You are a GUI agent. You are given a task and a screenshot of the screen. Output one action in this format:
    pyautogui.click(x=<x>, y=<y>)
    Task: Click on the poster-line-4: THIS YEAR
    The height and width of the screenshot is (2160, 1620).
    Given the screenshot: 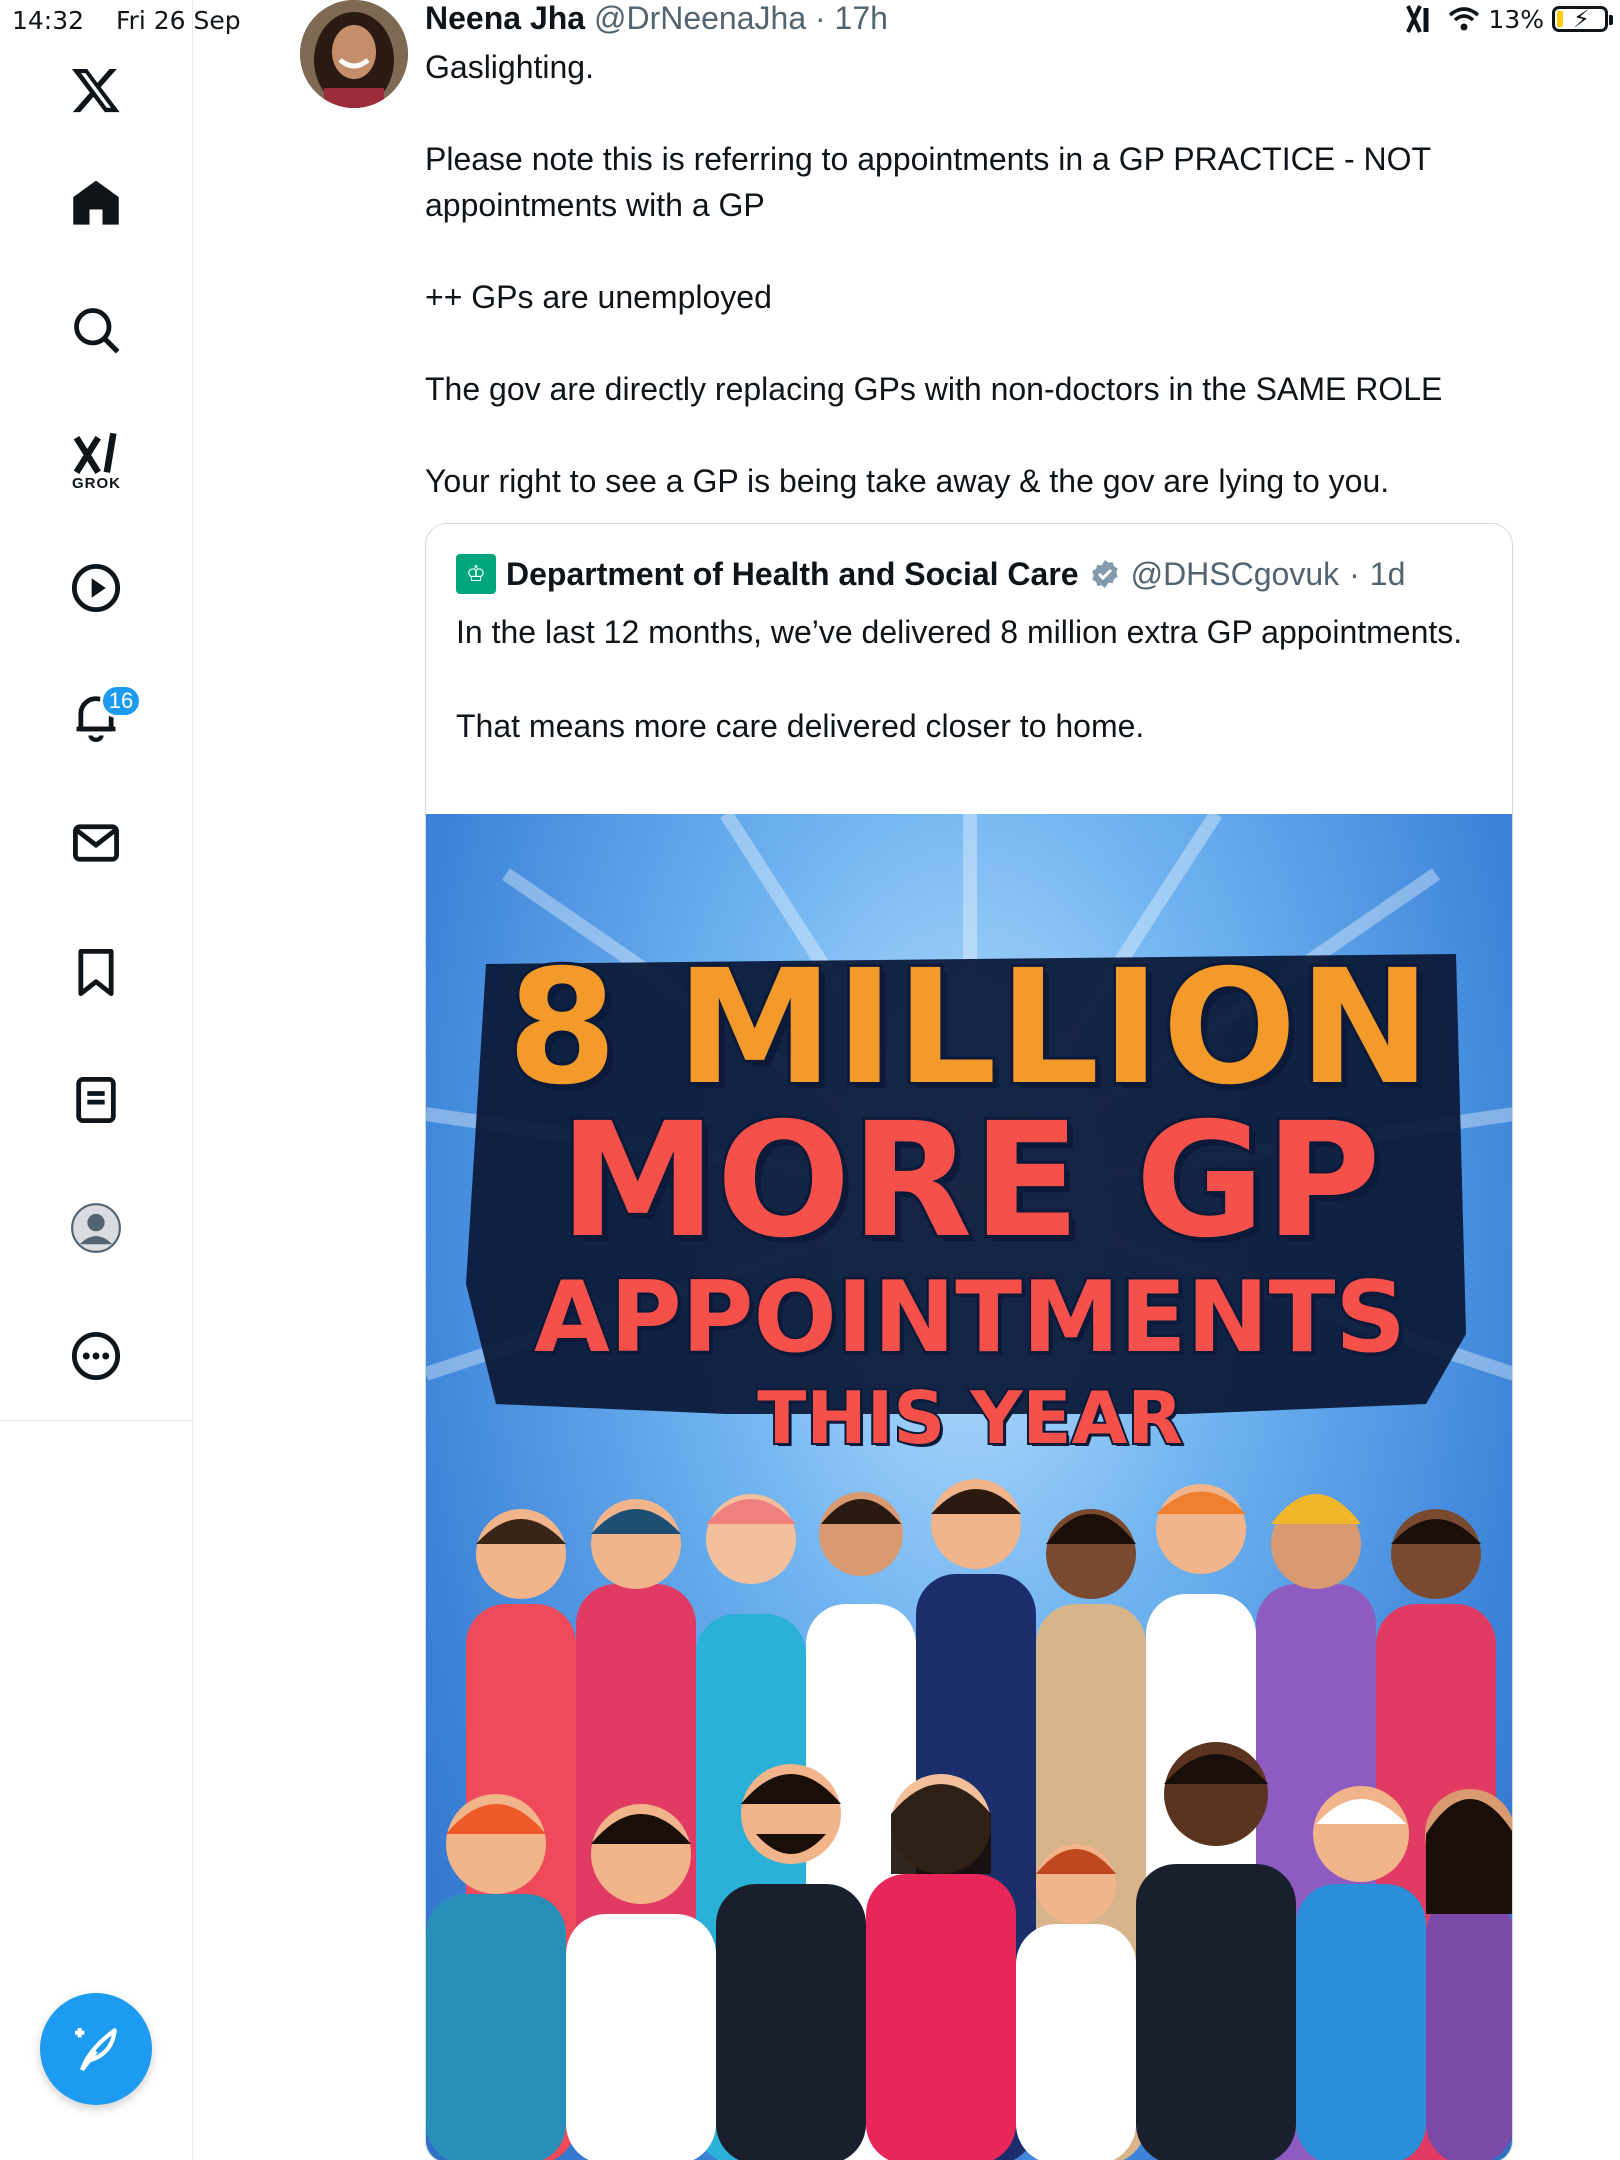 What is the action you would take?
    pyautogui.click(x=970, y=1418)
    